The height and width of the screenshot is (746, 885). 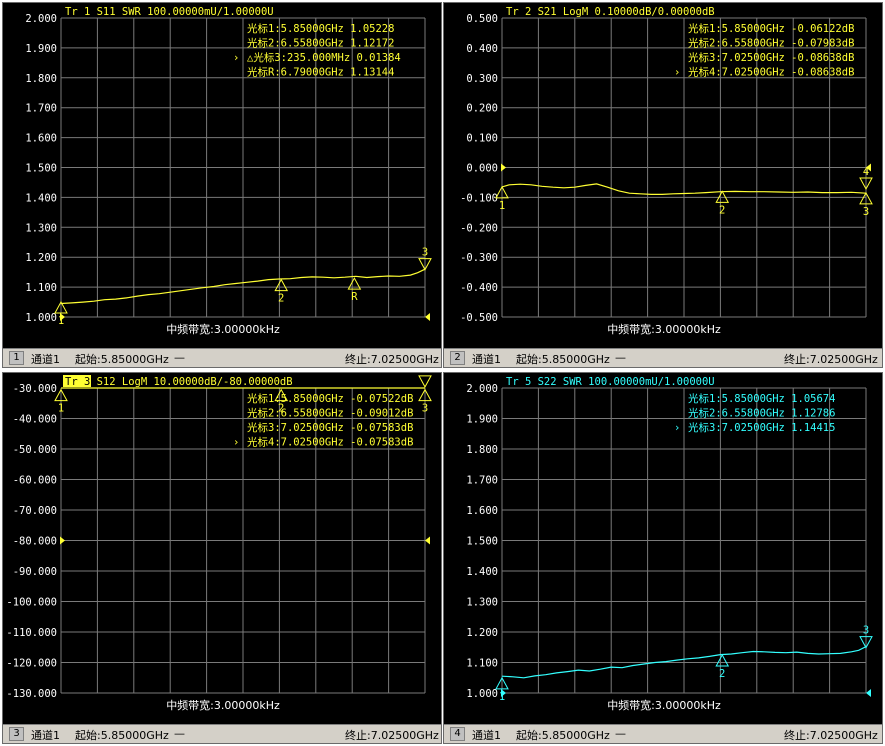 I want to click on marker-readout: 光标3:7.02500GHz -0.08638dB, so click(x=771, y=57).